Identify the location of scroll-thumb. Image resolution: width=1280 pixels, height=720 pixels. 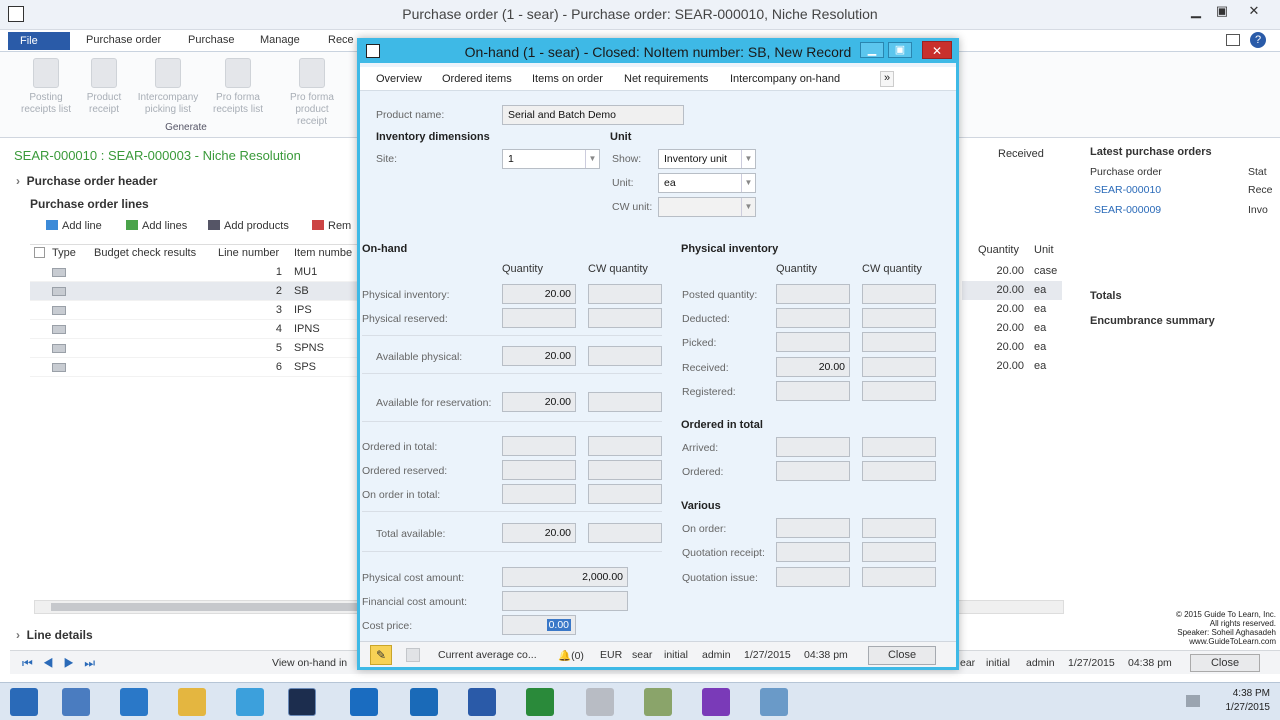
(206, 607).